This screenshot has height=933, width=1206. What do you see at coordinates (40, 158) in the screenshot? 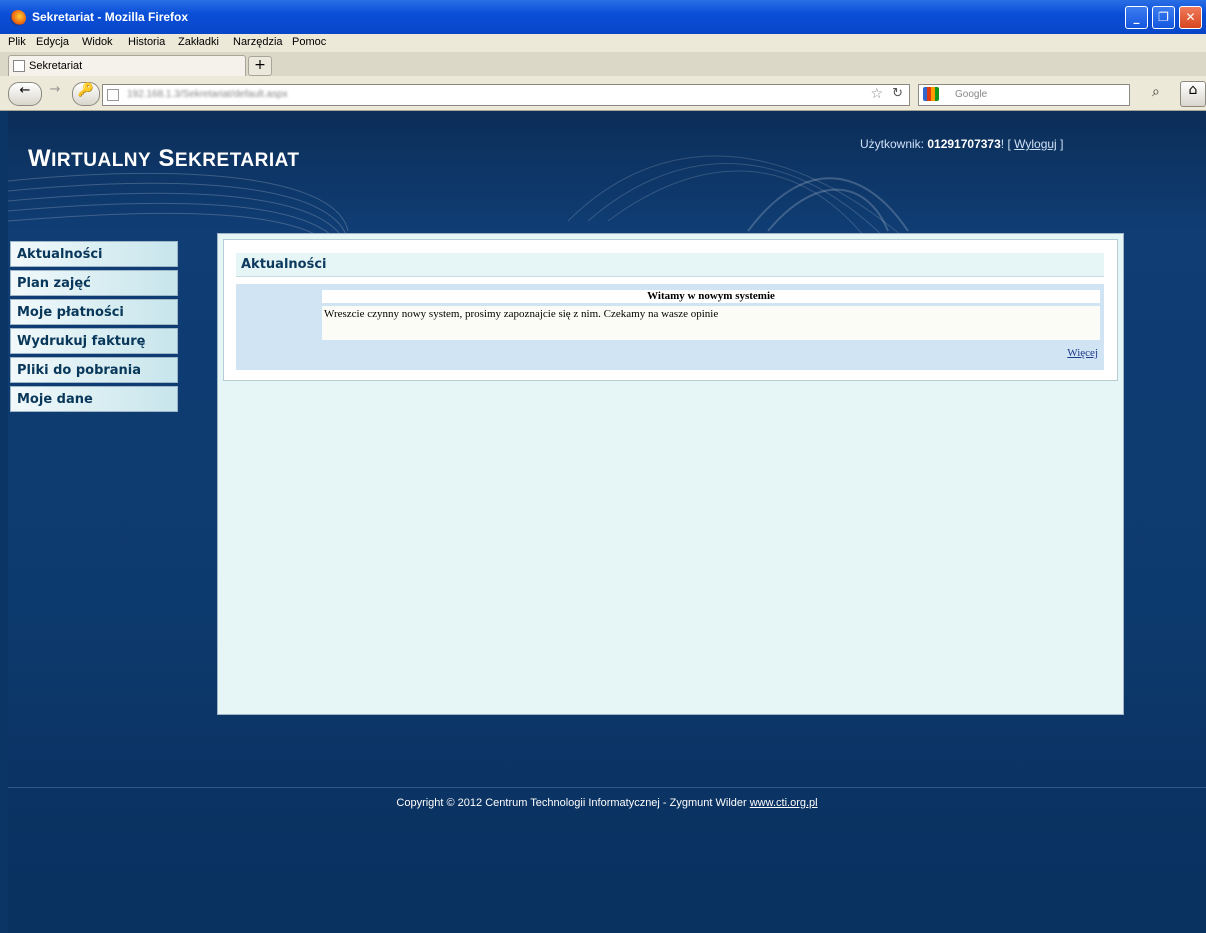
I see `brand-w: W` at bounding box center [40, 158].